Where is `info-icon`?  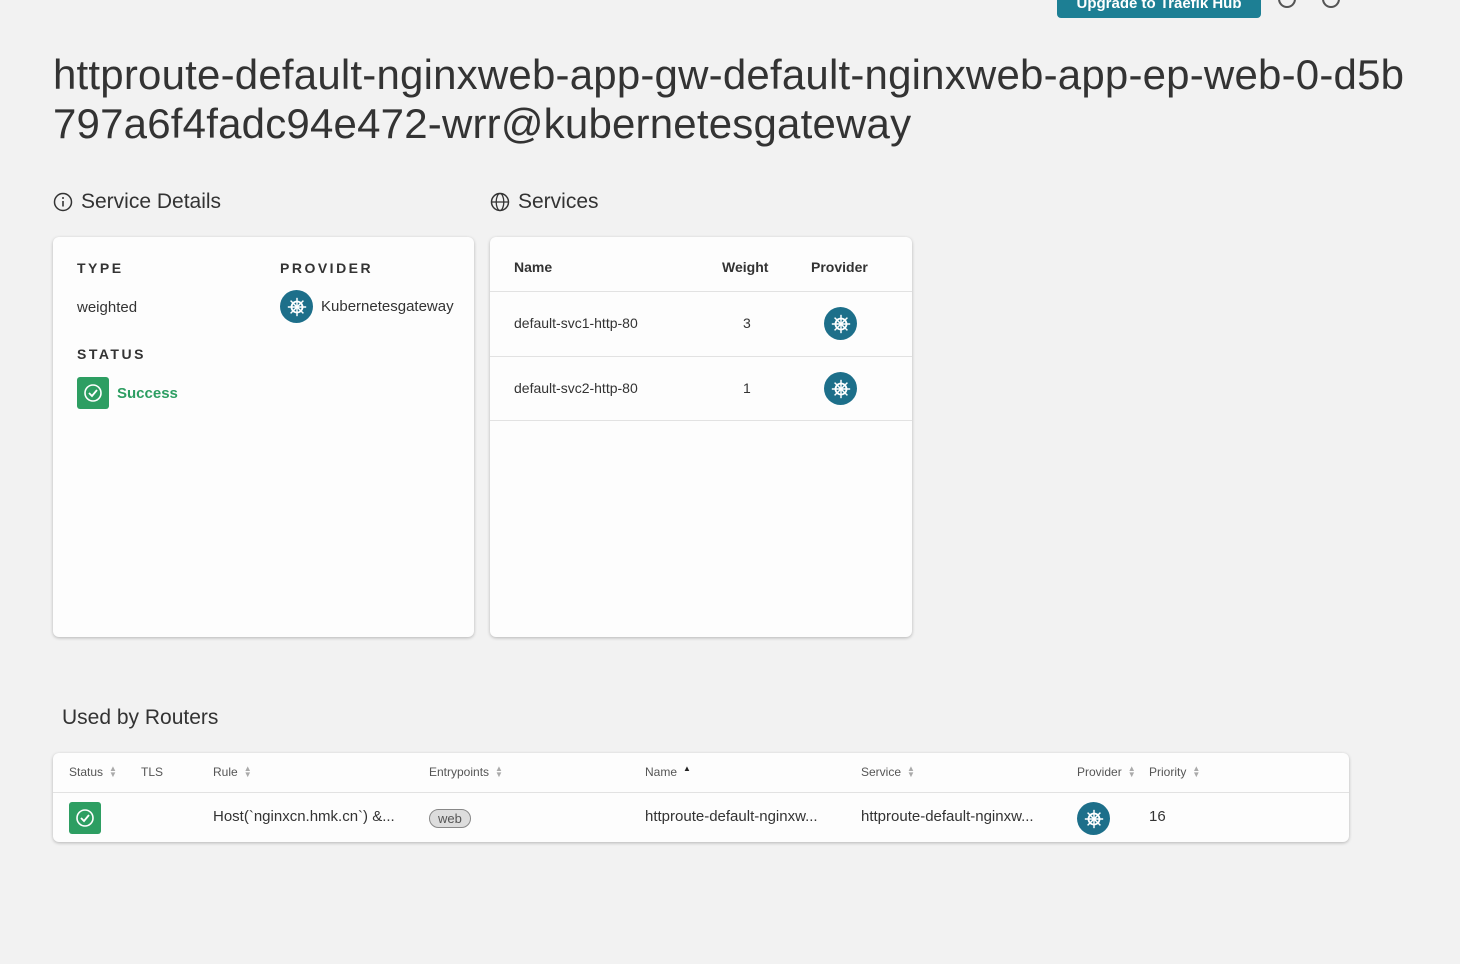
info-icon is located at coordinates (63, 202).